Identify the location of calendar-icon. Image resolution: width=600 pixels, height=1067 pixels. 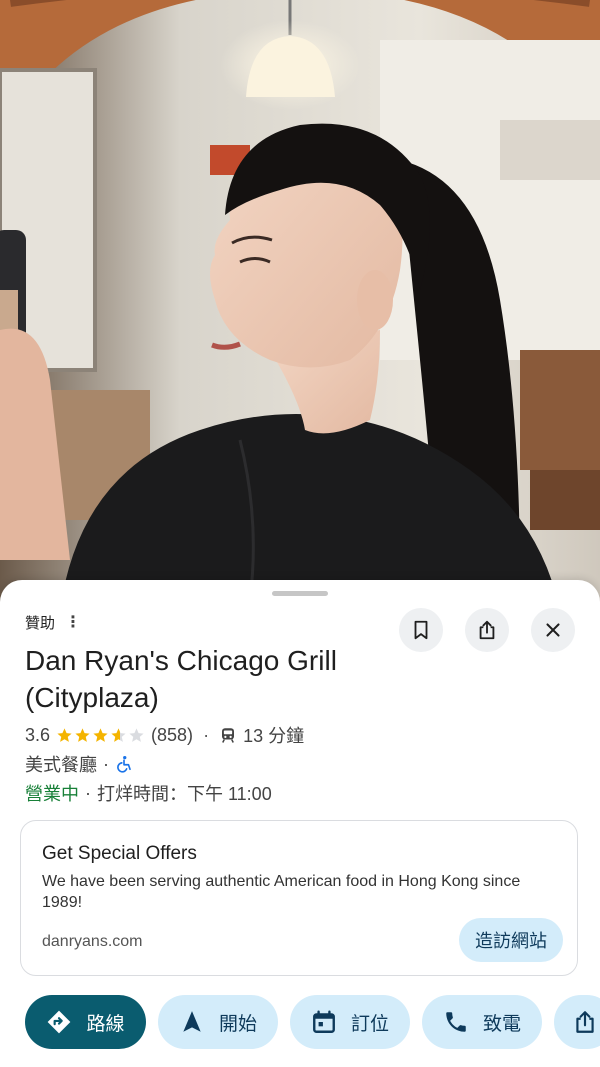
(324, 1021).